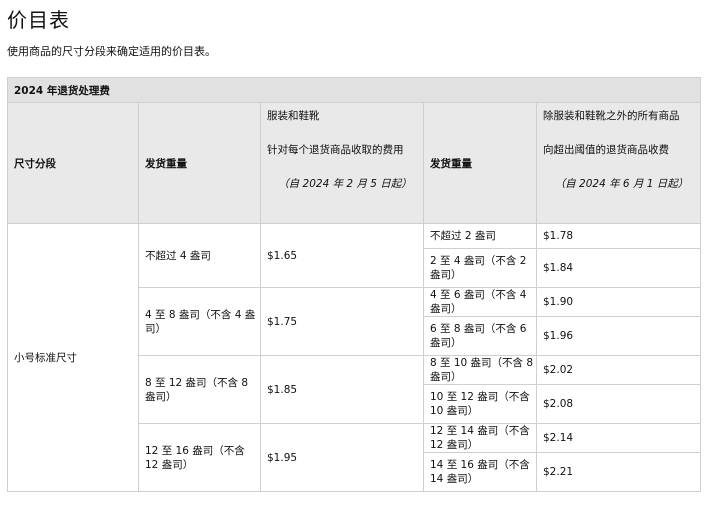 The width and height of the screenshot is (707, 510). What do you see at coordinates (345, 184) in the screenshot?
I see `header-apparel-date: （自 2024 年 2 月 5 日起）` at bounding box center [345, 184].